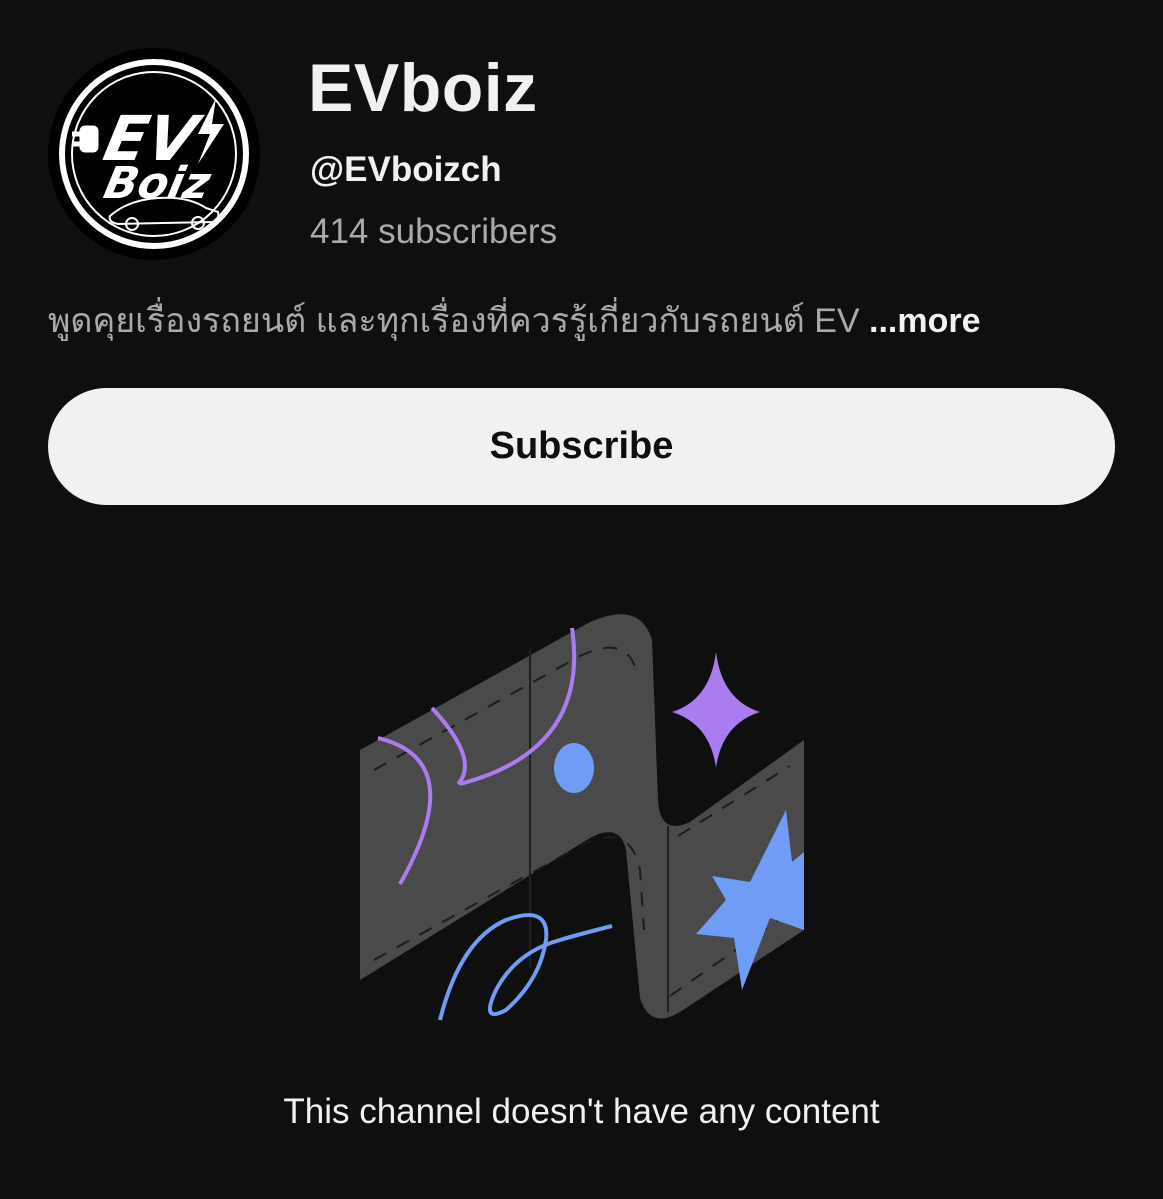 The width and height of the screenshot is (1163, 1199). I want to click on empty-state-message: This channel doesn't have any content, so click(581, 1111).